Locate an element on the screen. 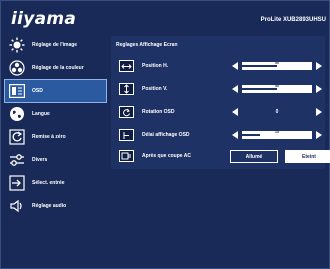  v-position-slider: 50 is located at coordinates (277, 89).